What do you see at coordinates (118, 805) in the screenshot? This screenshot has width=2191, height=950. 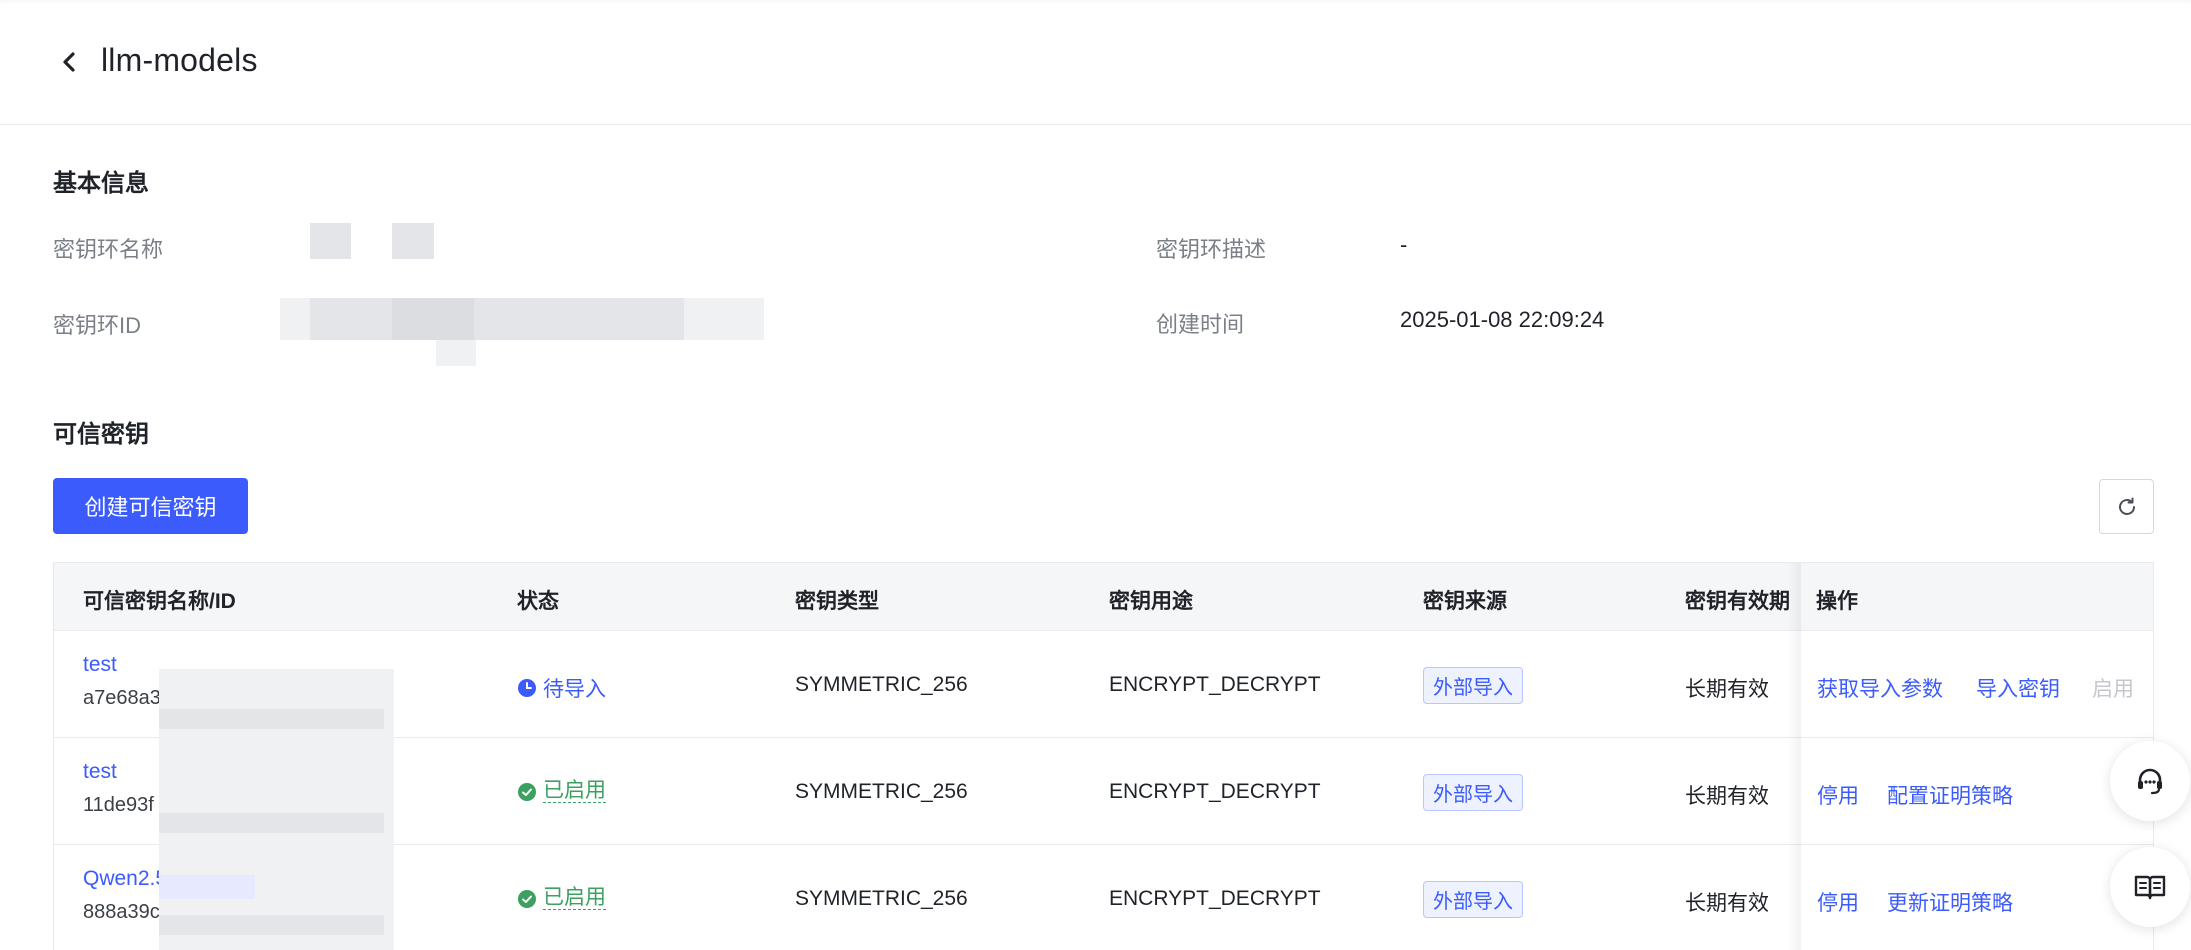 I see `key-id: 11de93f` at bounding box center [118, 805].